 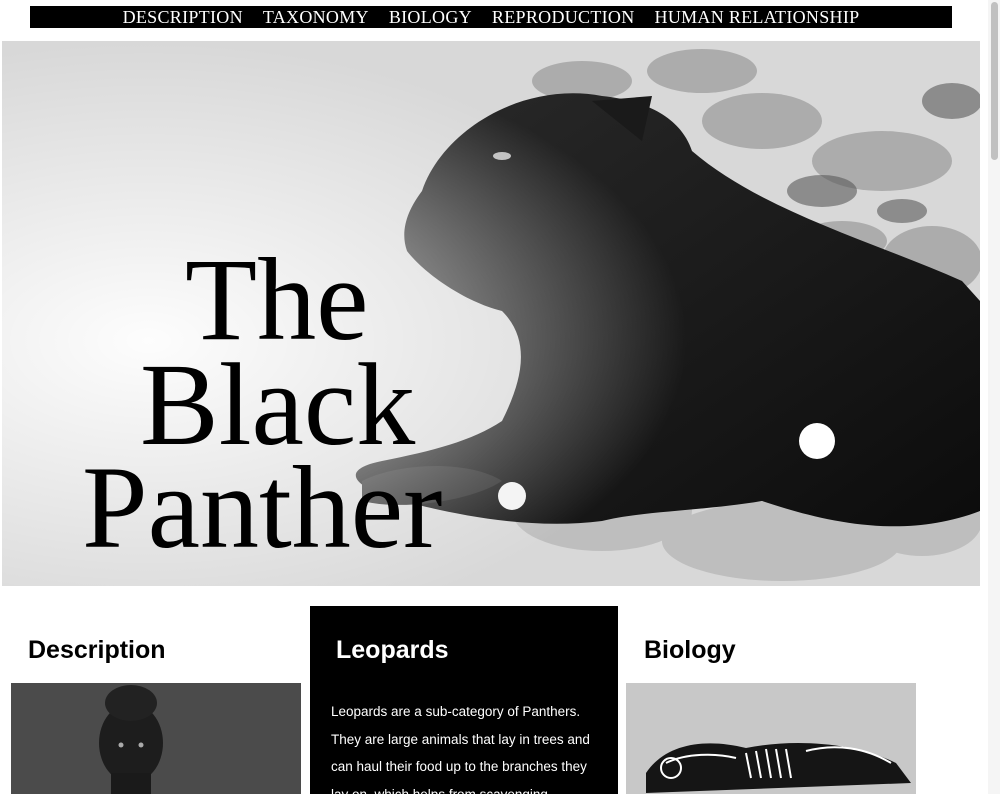 What do you see at coordinates (430, 17) in the screenshot?
I see `nav-link-biology: BIOLOGY` at bounding box center [430, 17].